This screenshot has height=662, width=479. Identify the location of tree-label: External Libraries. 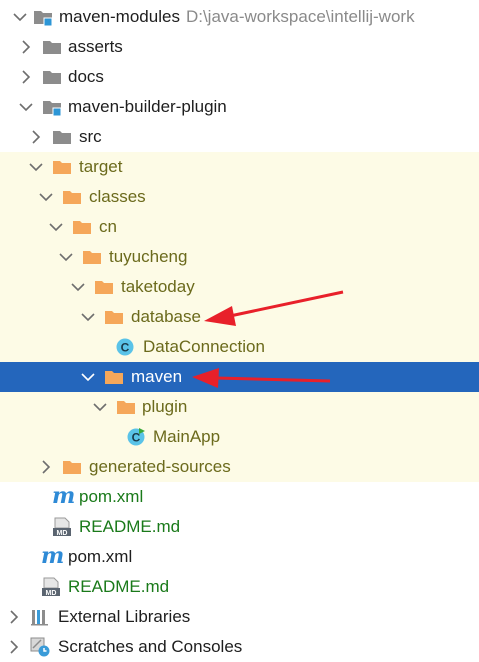
(124, 616).